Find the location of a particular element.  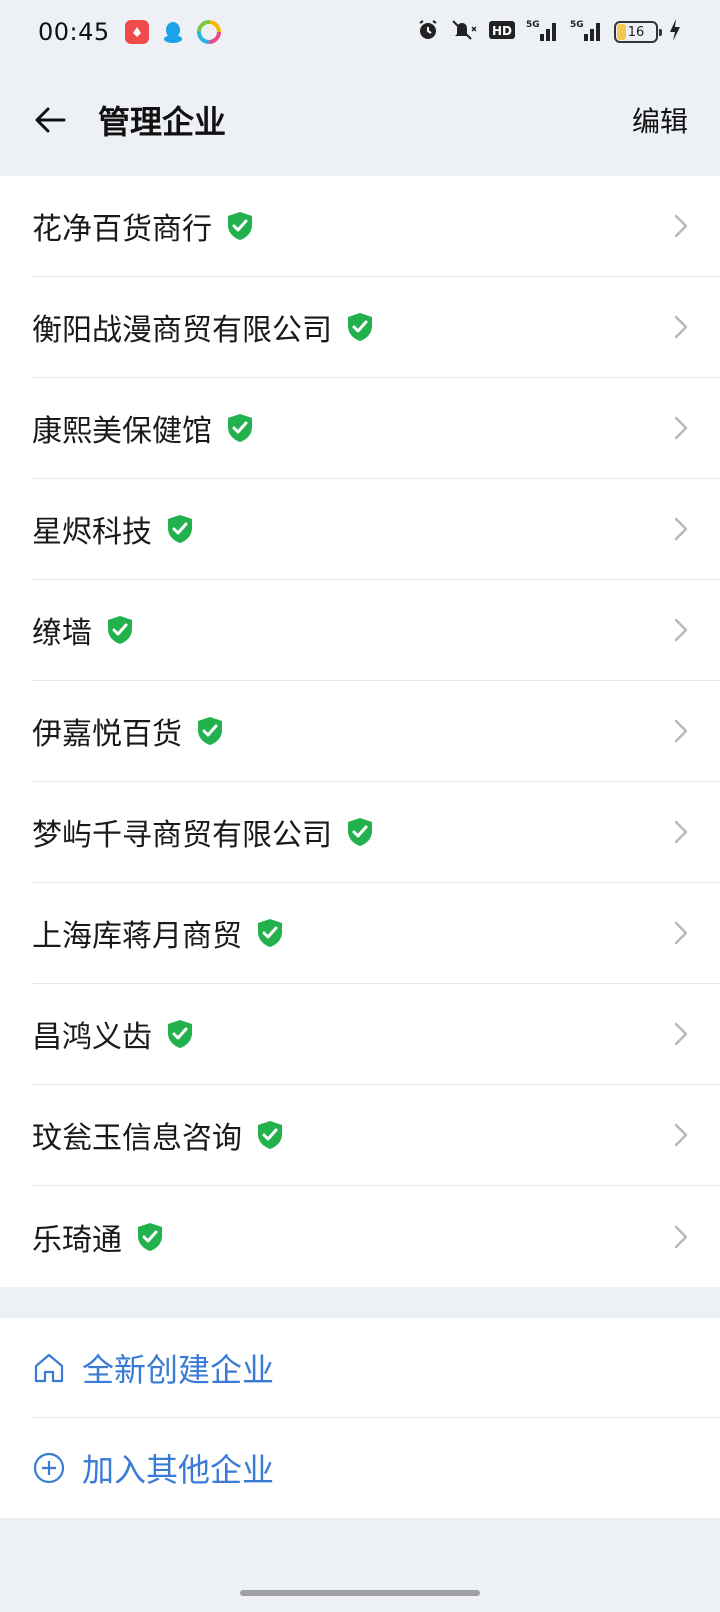

home-icon is located at coordinates (49, 1368).